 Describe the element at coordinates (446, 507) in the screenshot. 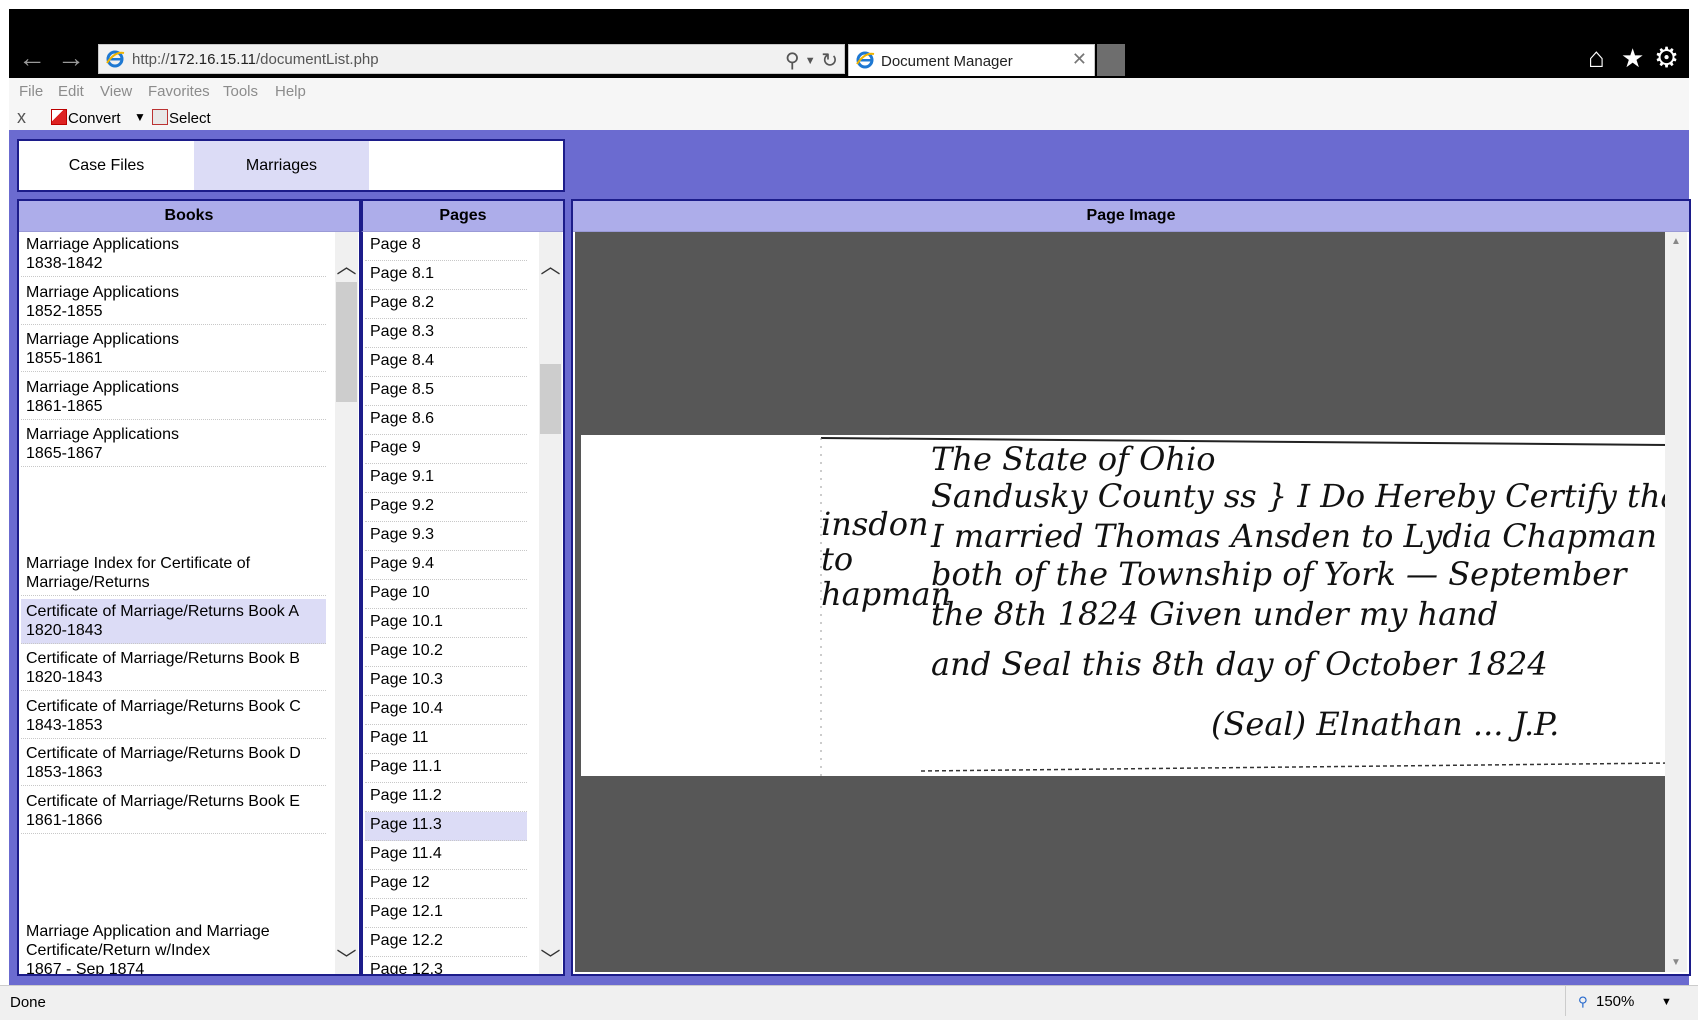

I see `page-item: Page 9.2` at that location.